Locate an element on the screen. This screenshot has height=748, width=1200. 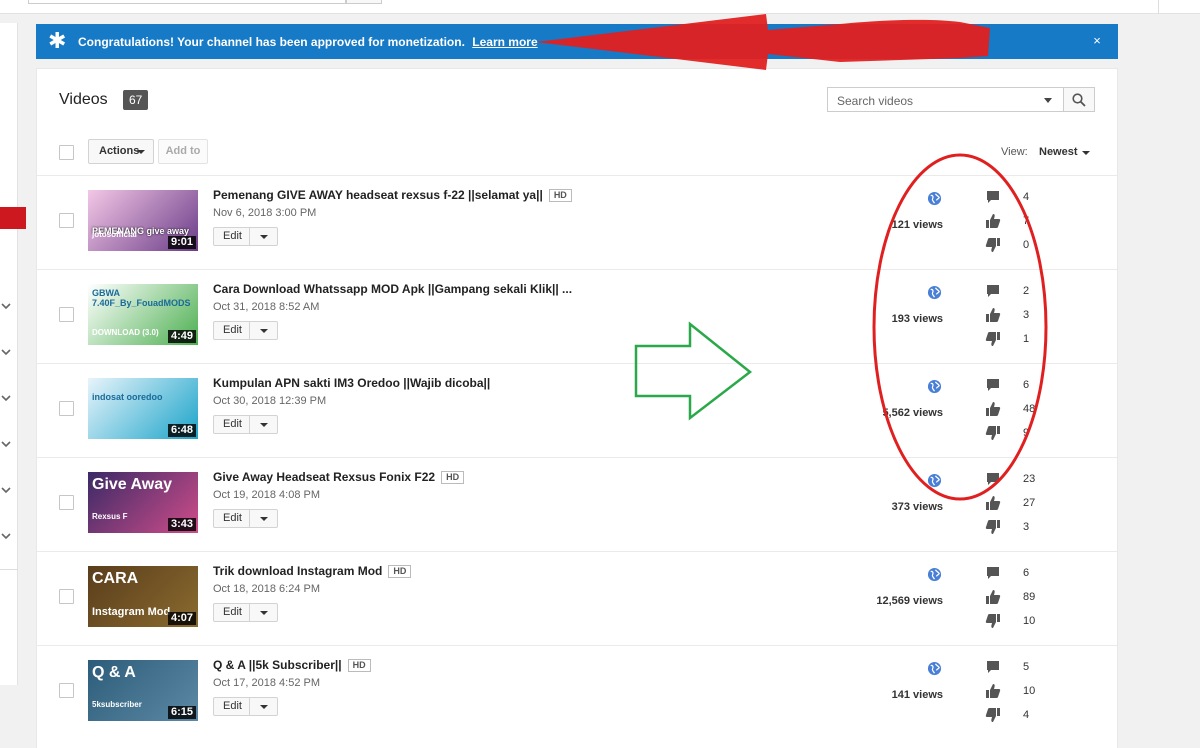
search-button is located at coordinates (1078, 99).